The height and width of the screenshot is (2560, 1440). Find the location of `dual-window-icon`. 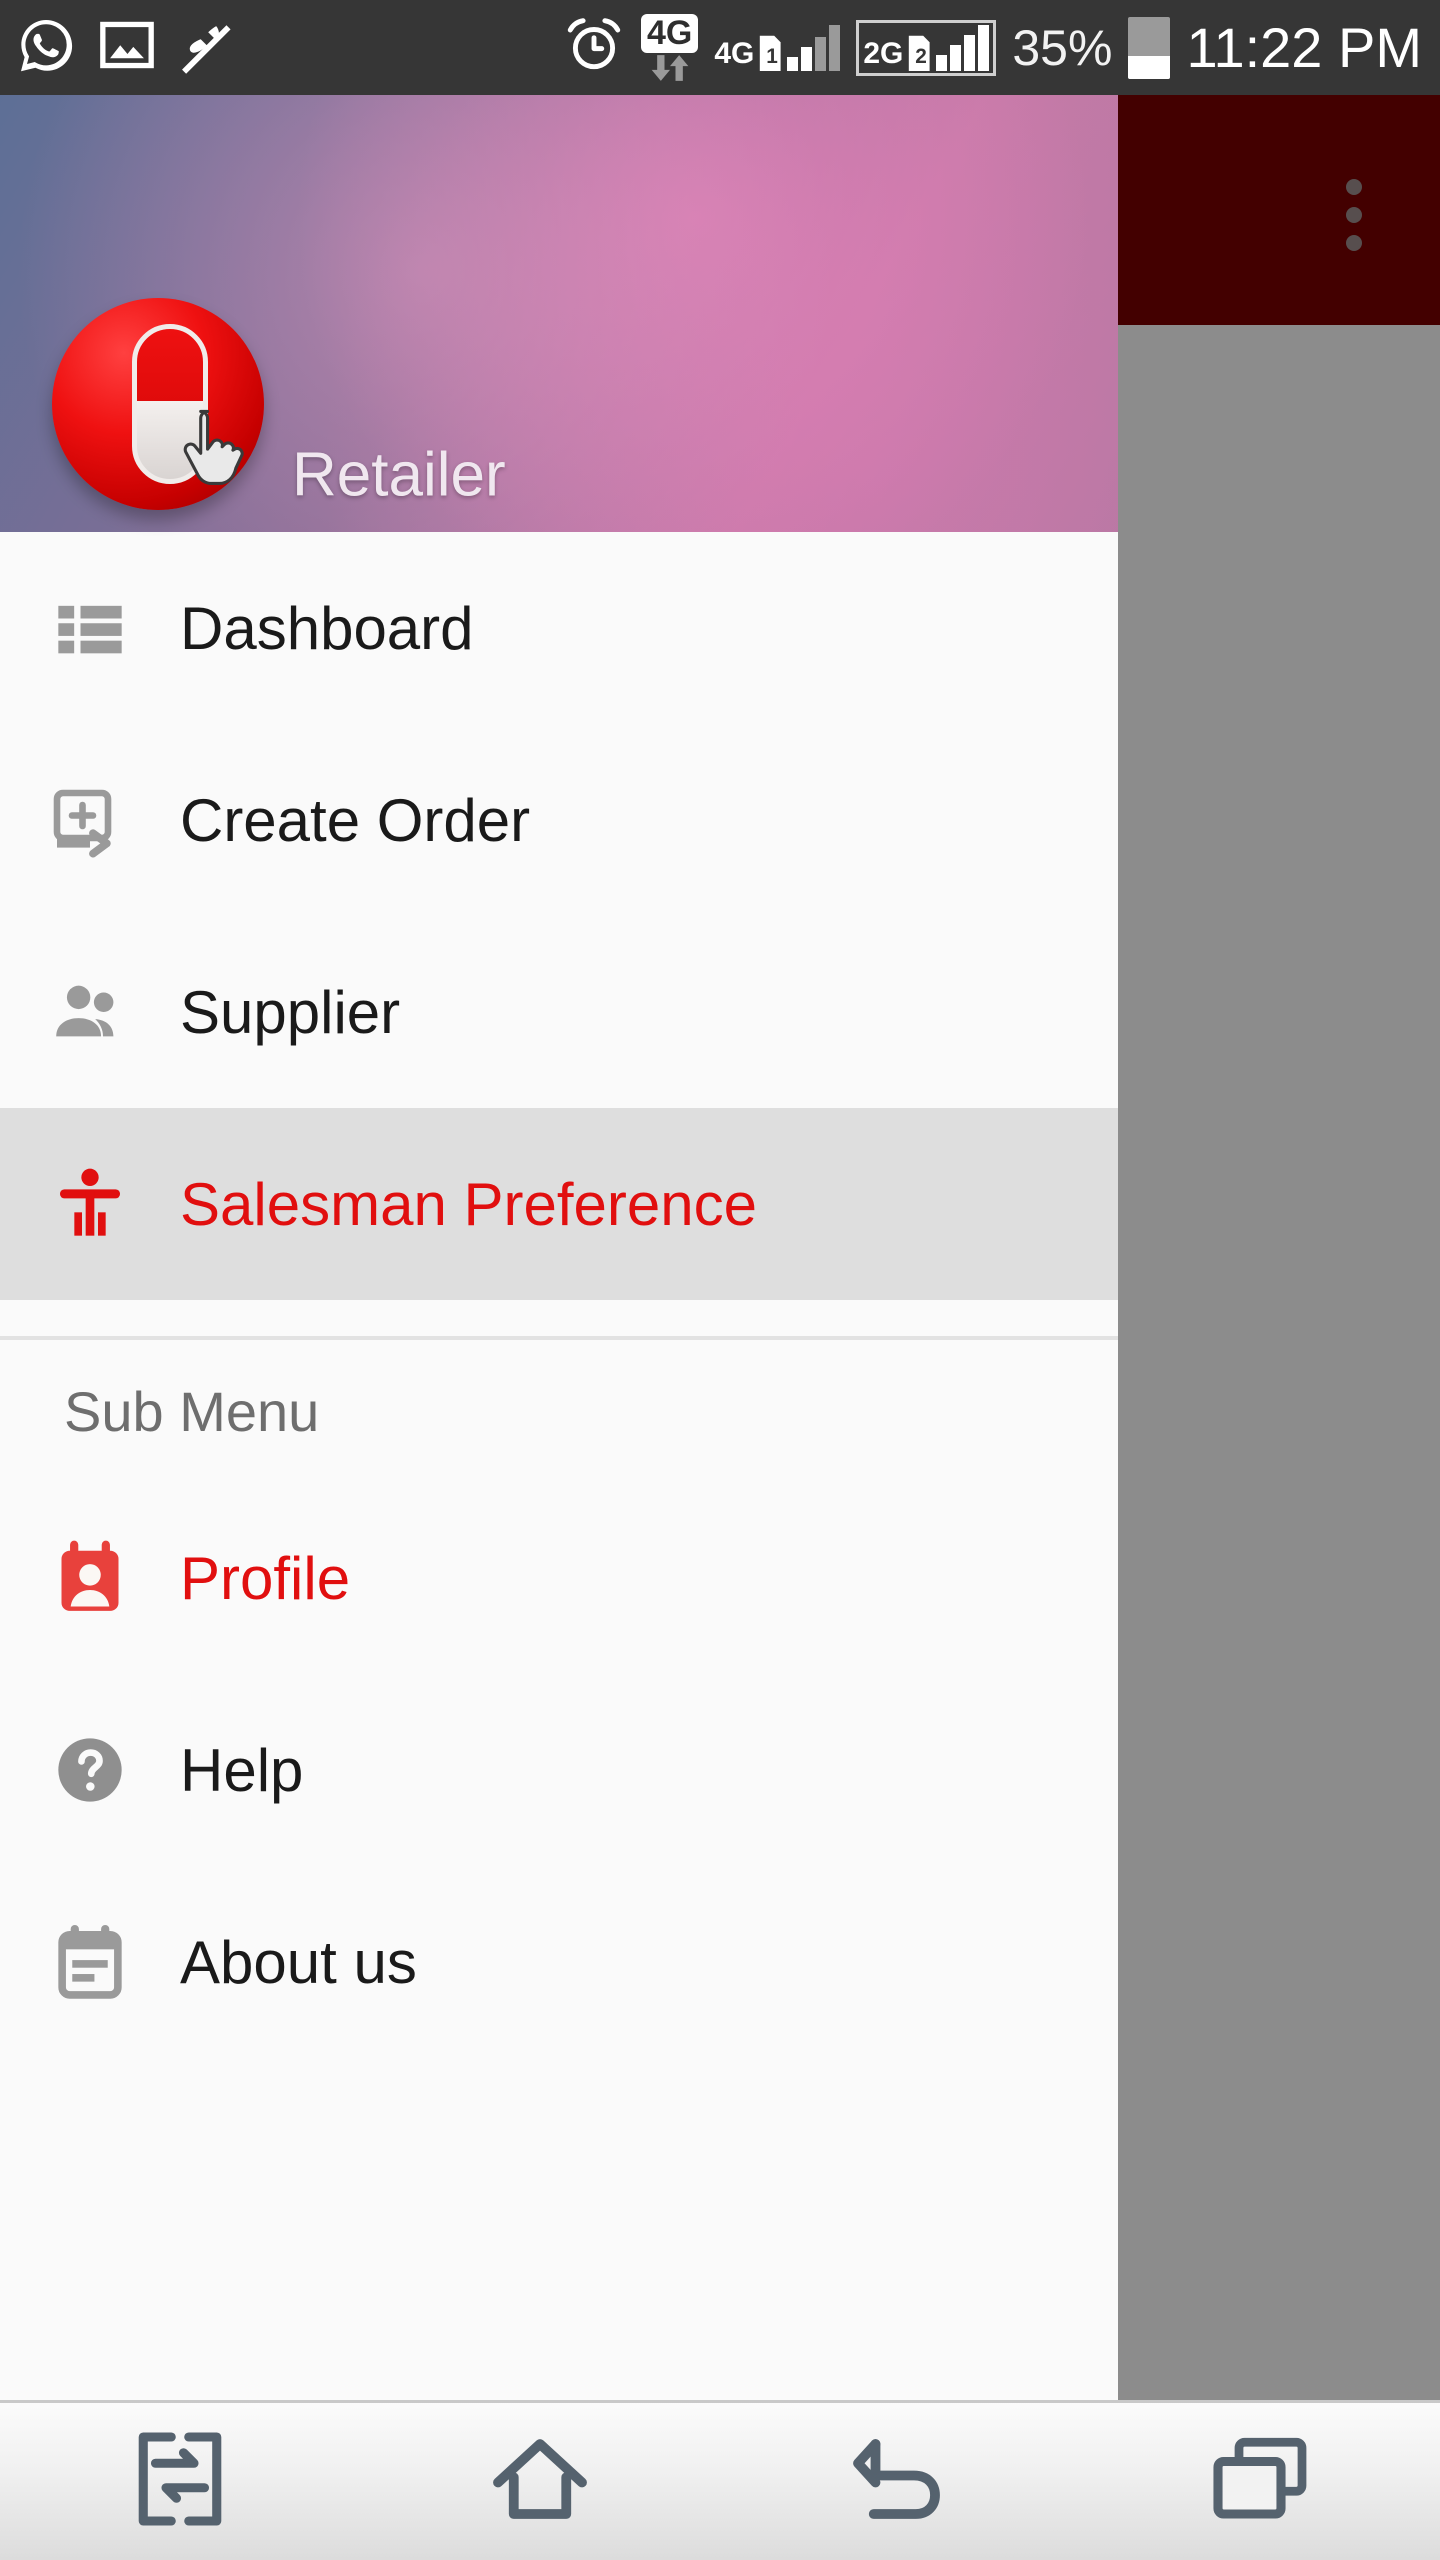

dual-window-icon is located at coordinates (180, 2480).